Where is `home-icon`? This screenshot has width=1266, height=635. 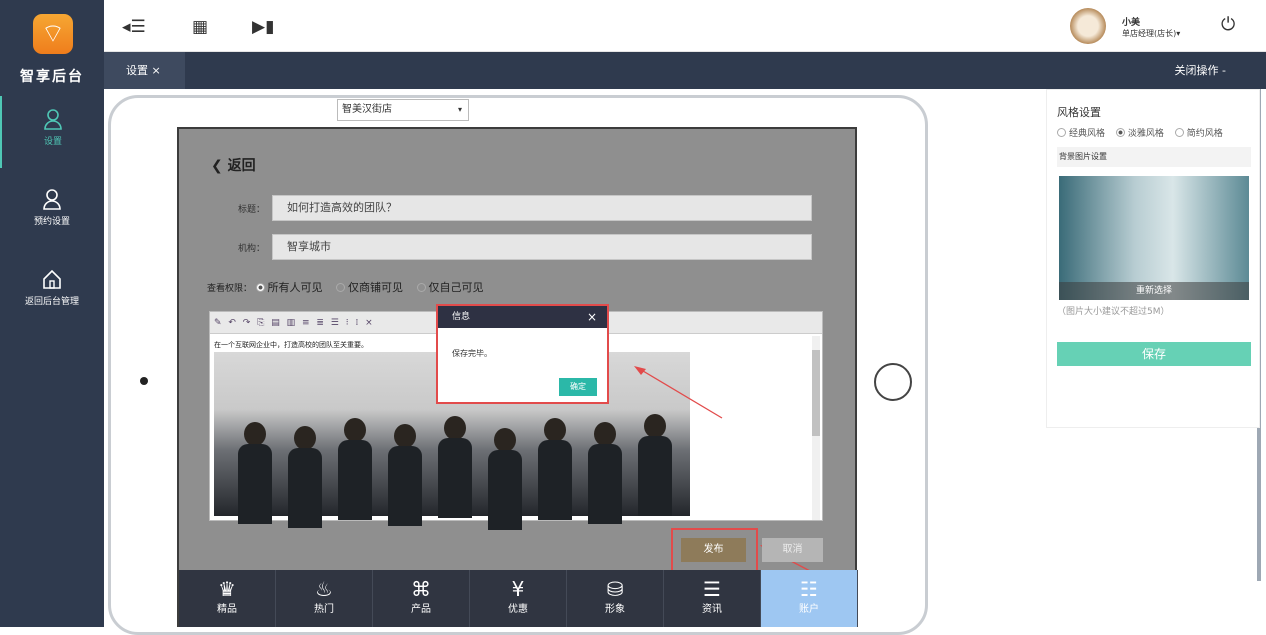
home-icon is located at coordinates (52, 279).